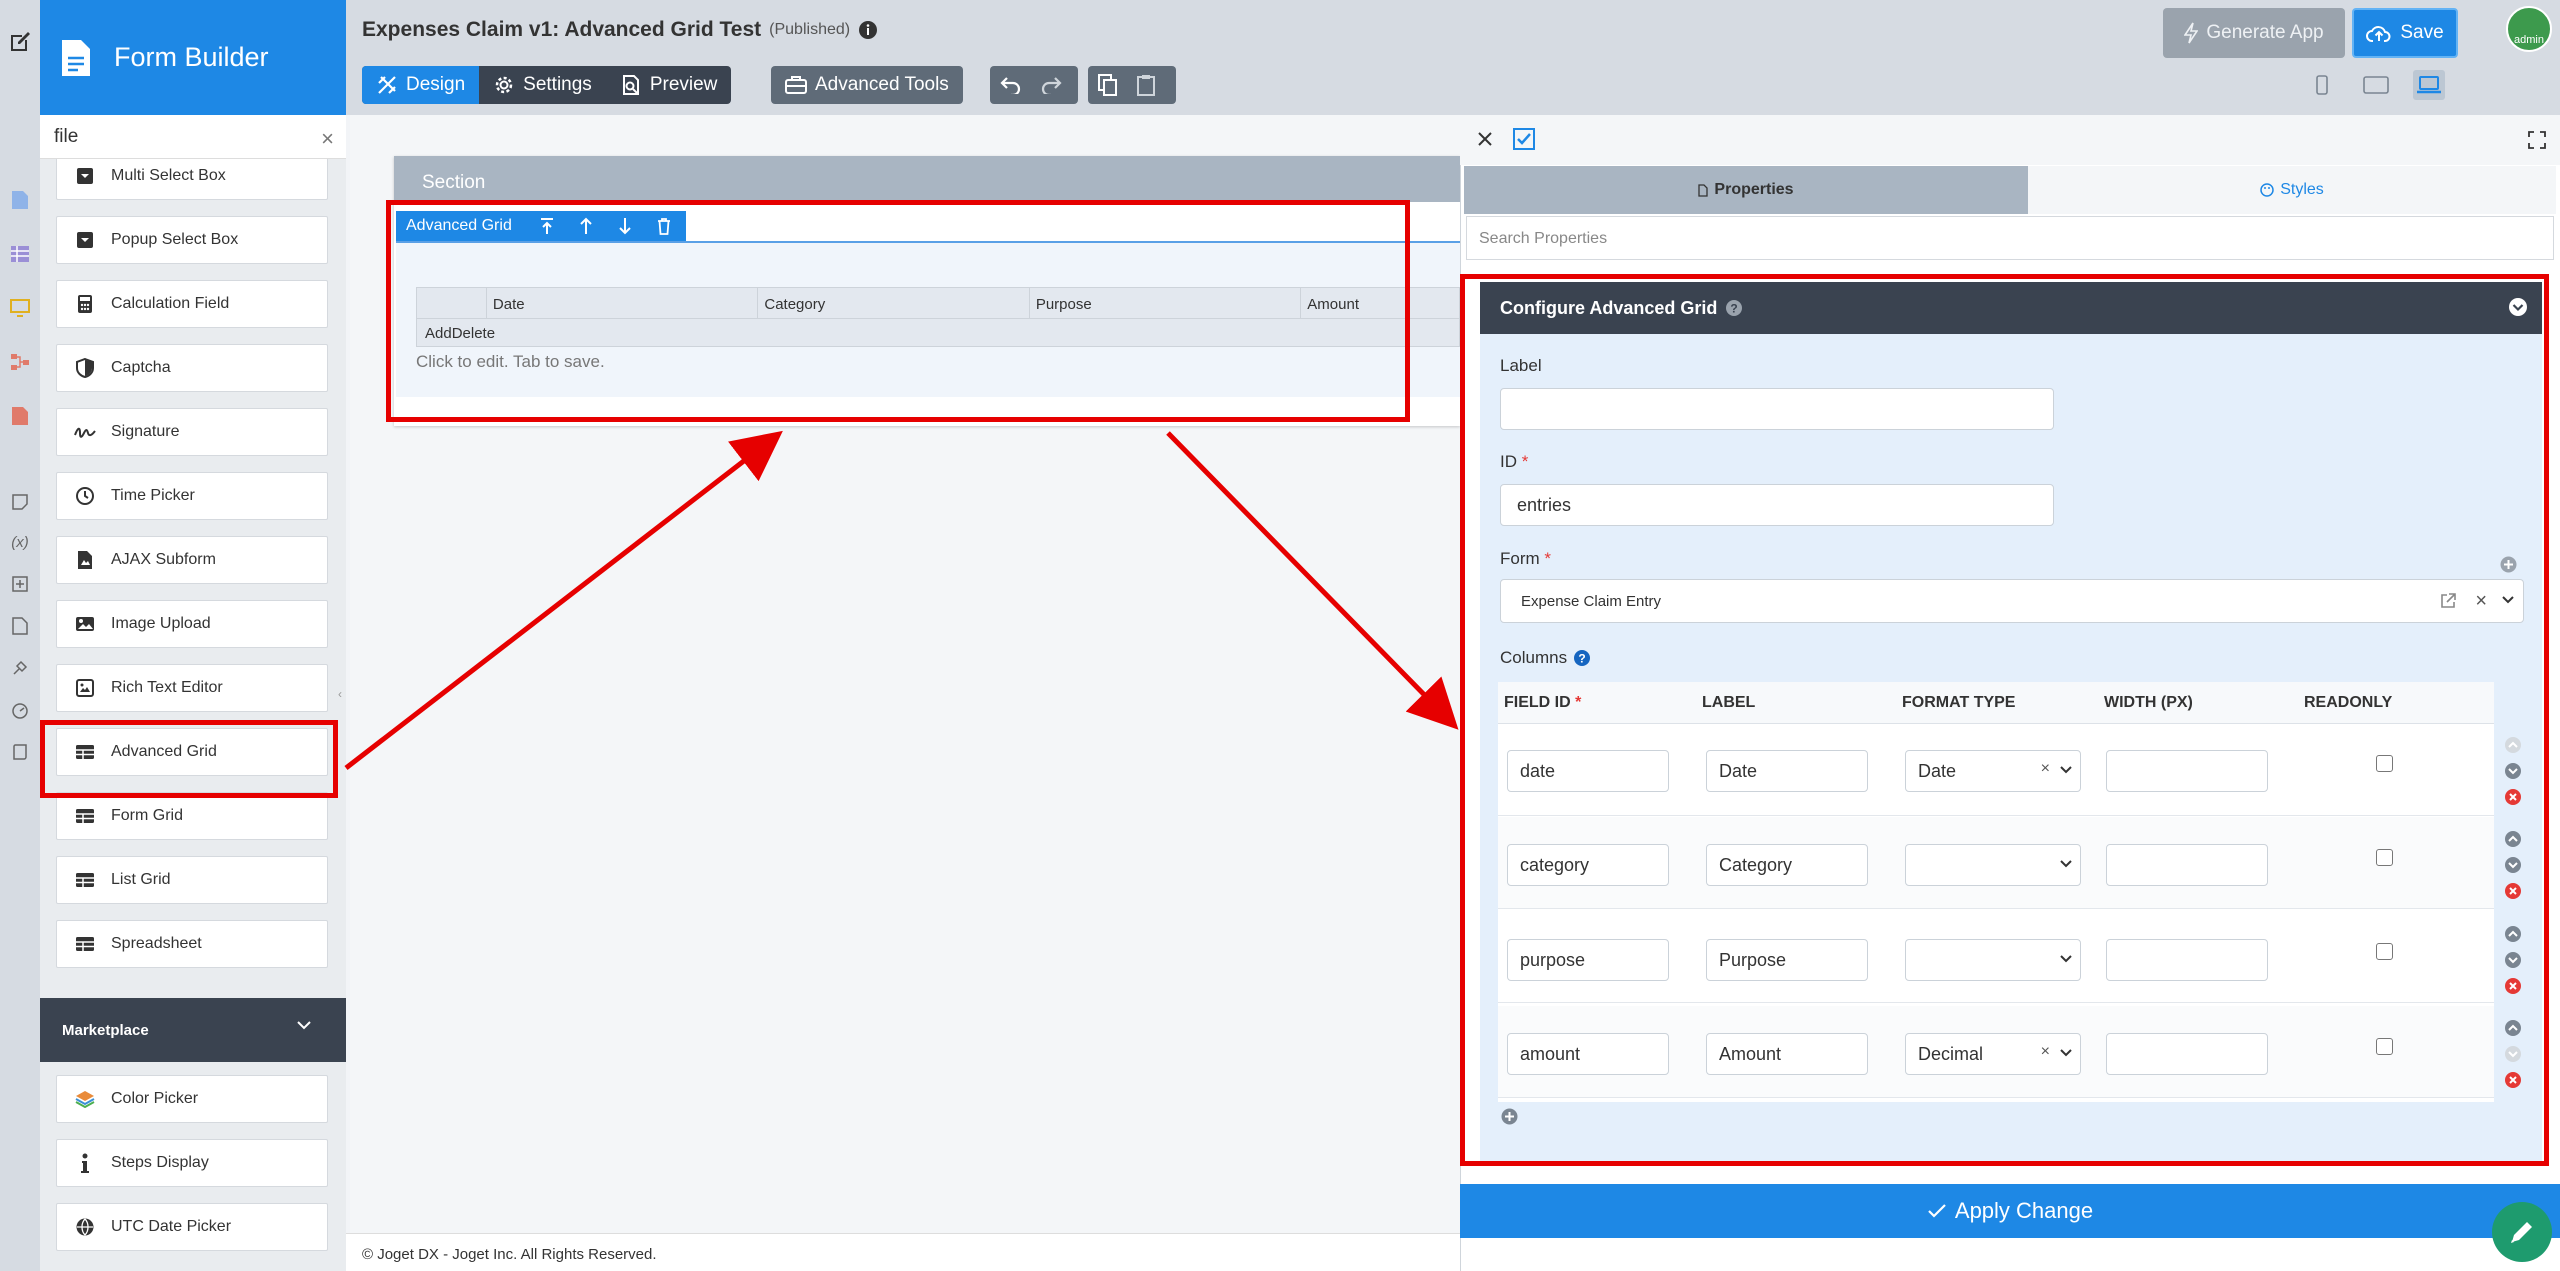 The height and width of the screenshot is (1271, 2560). What do you see at coordinates (192, 880) in the screenshot?
I see `palette-item-list-grid: List Grid` at bounding box center [192, 880].